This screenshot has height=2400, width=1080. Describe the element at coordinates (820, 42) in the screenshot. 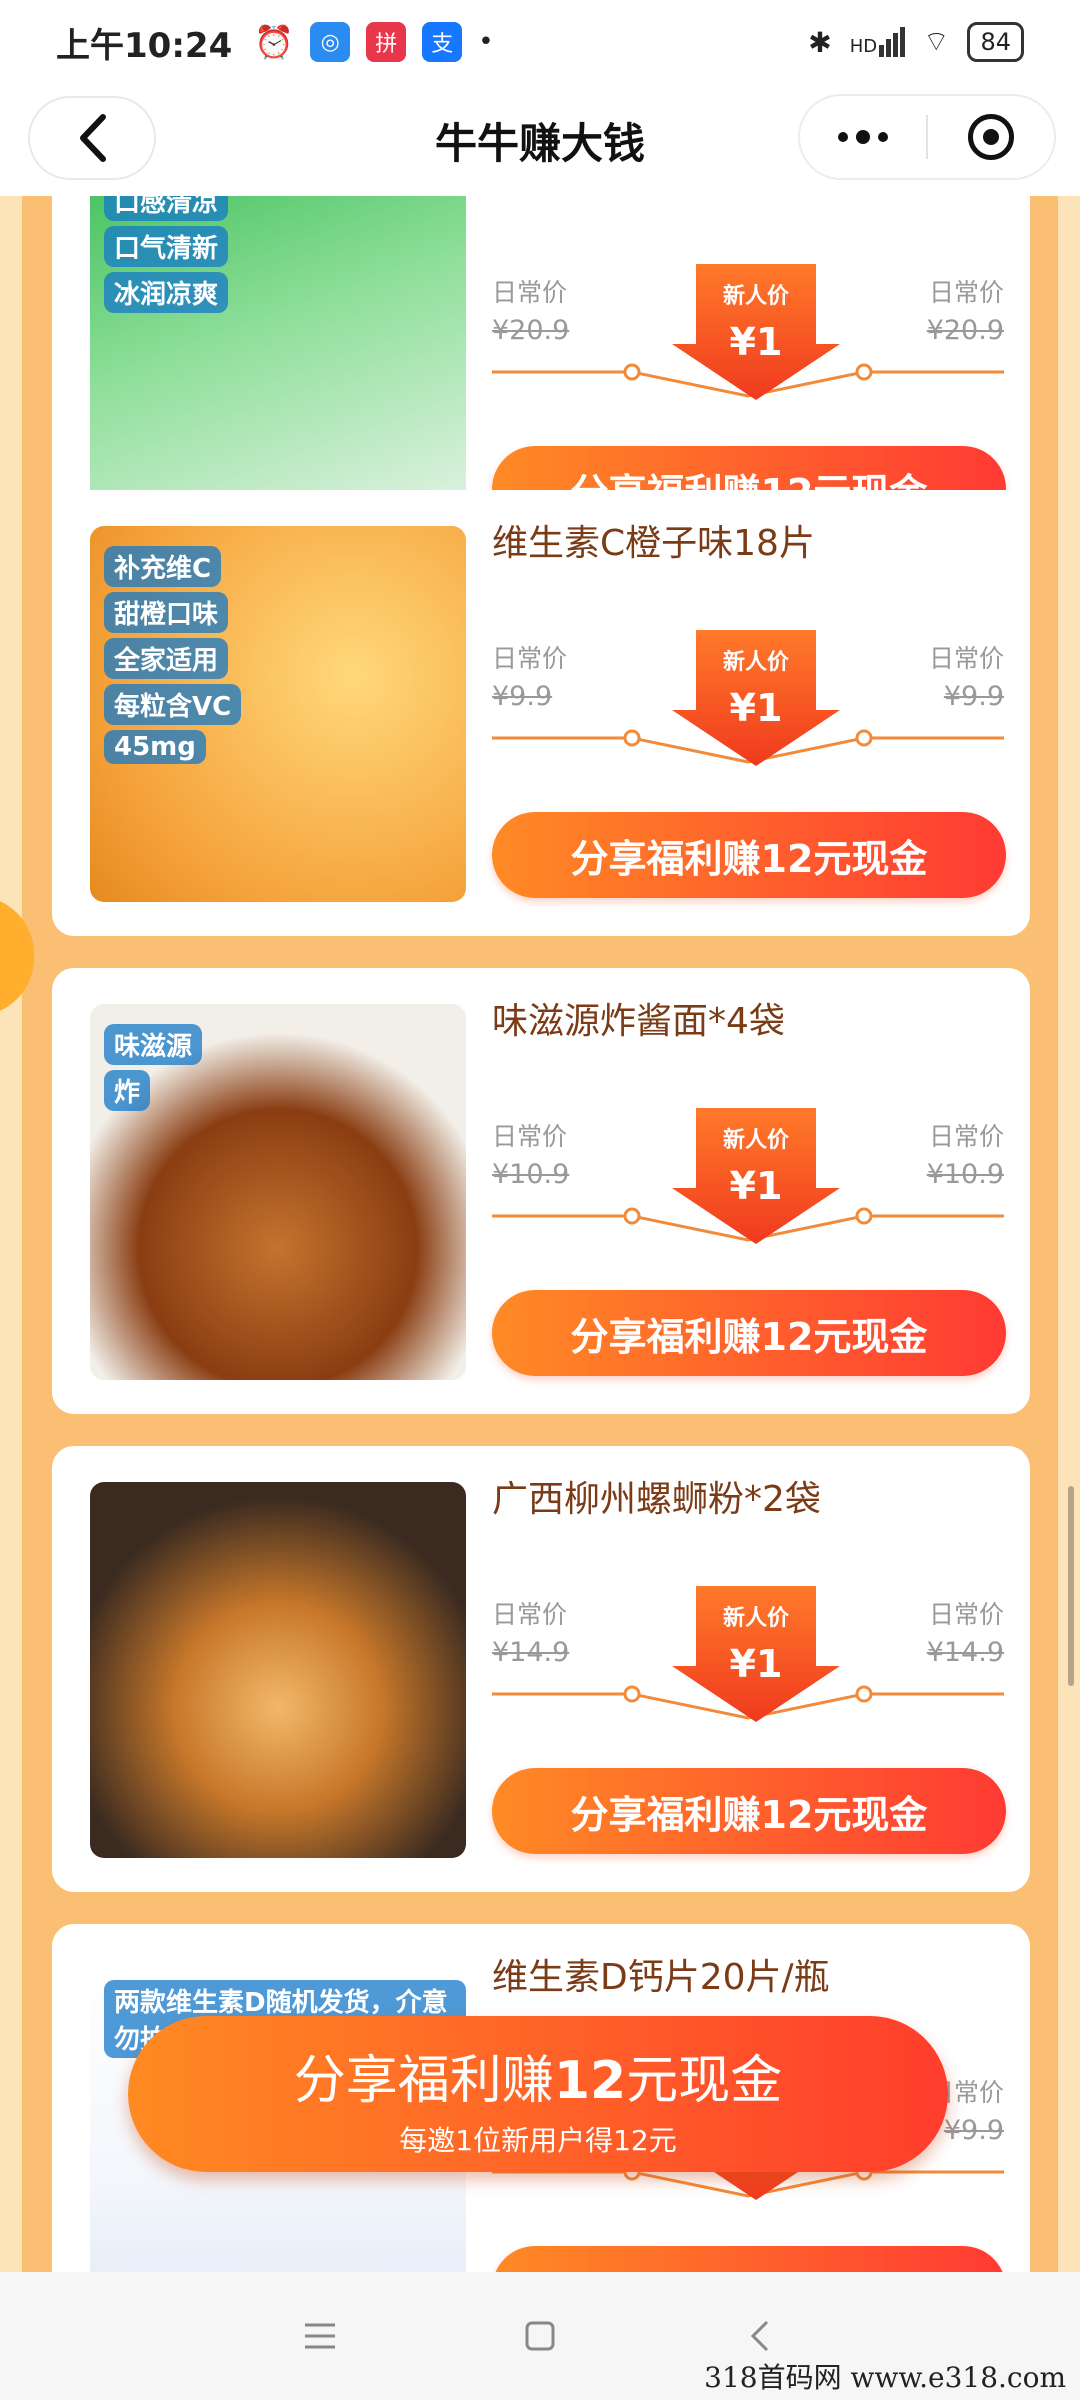

I see `bluetooth-icon: ✱` at that location.